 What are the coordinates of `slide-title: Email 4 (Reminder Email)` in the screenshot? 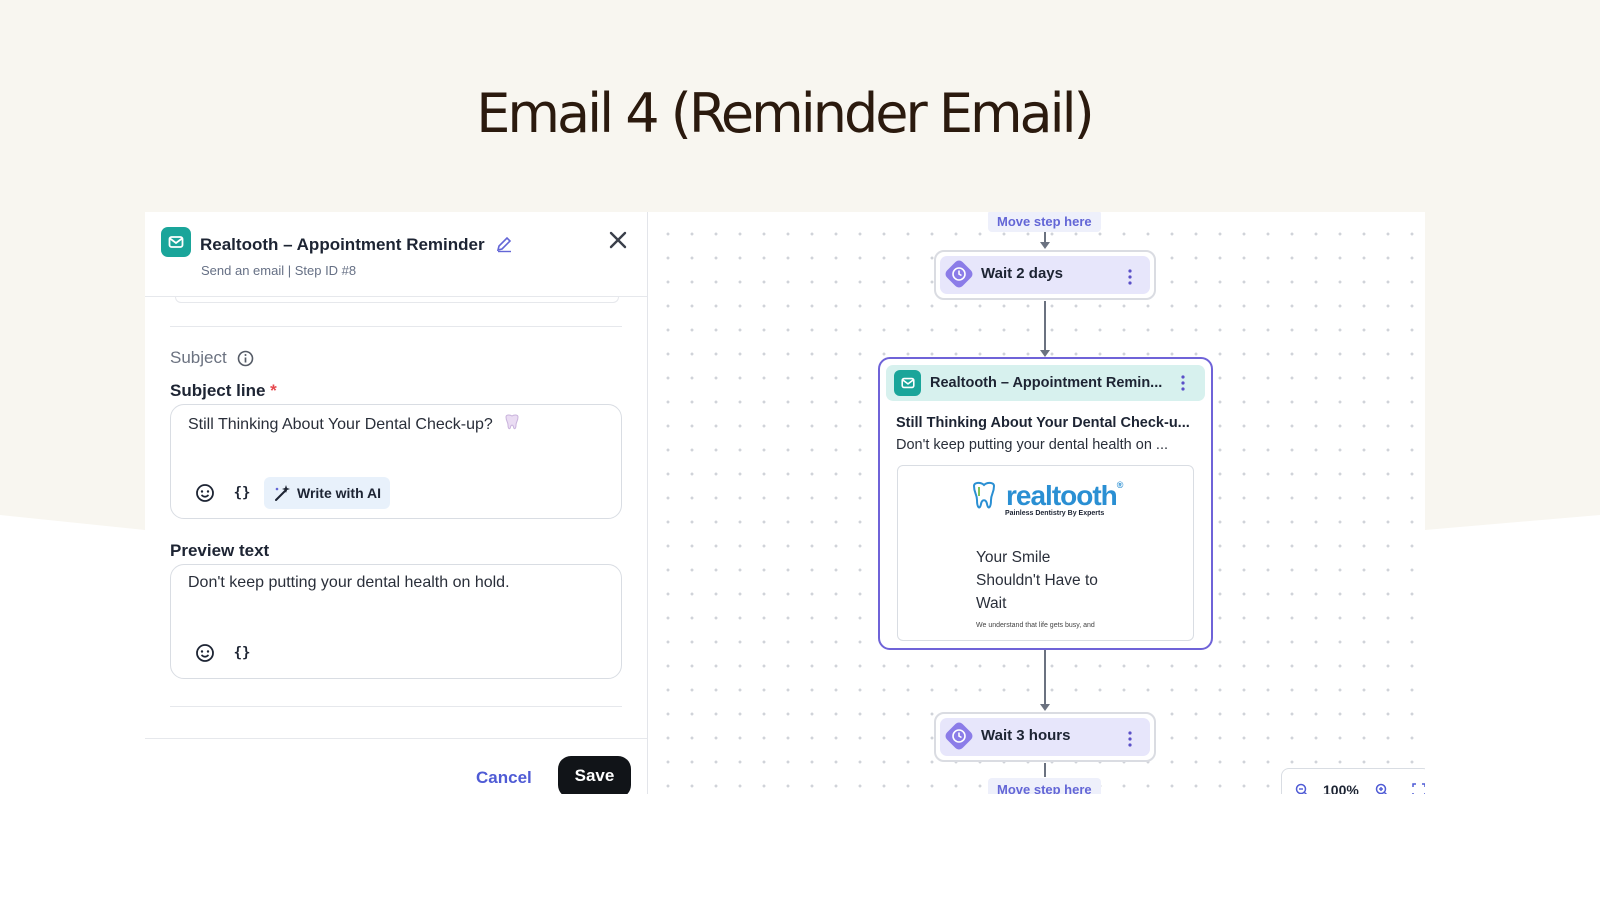 It's located at (785, 113).